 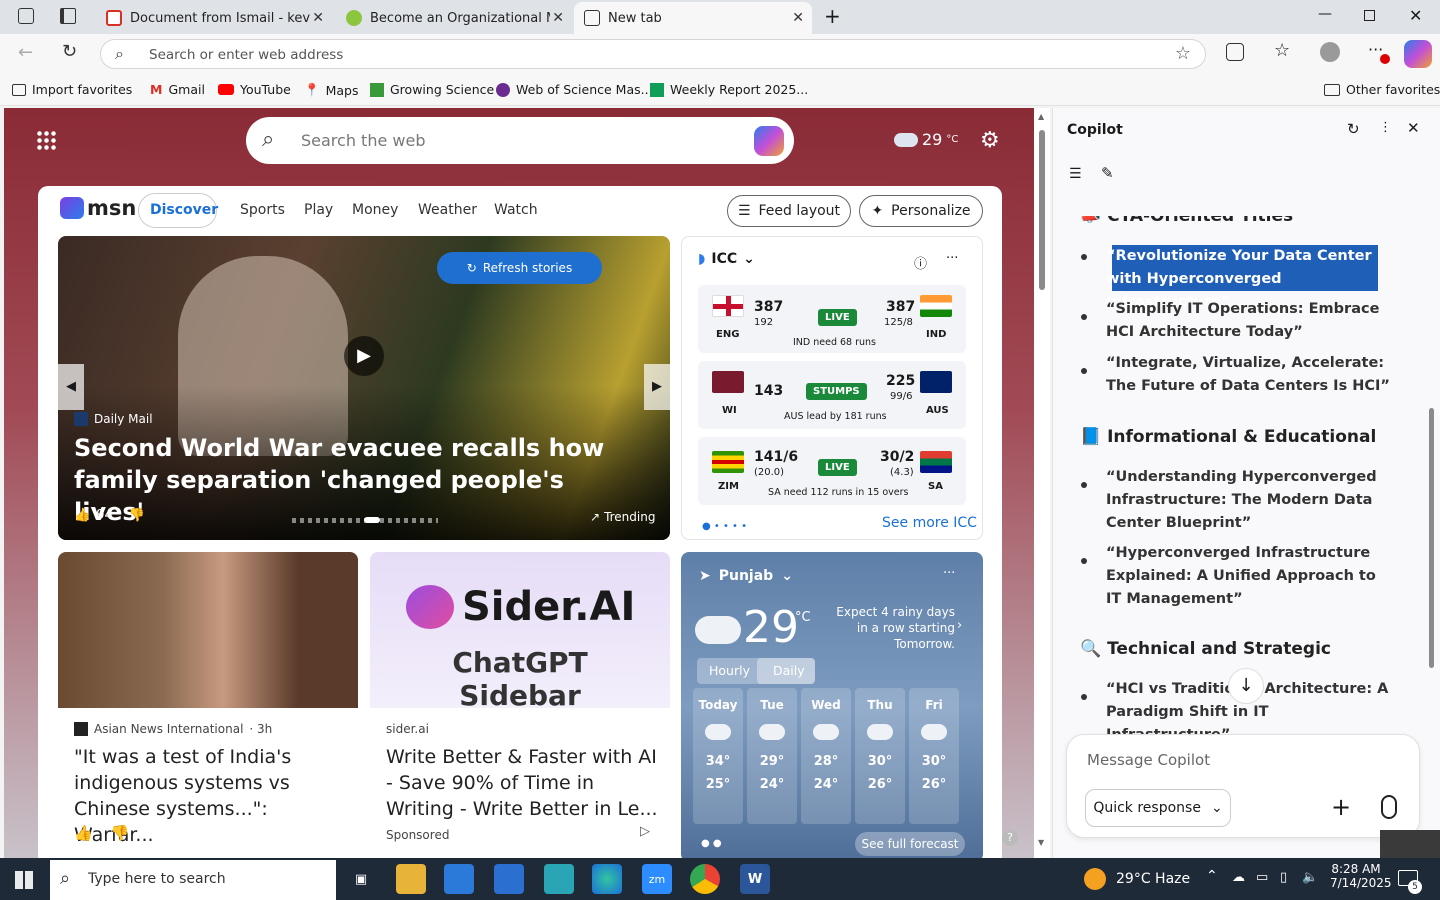 What do you see at coordinates (880, 756) in the screenshot?
I see `forecast-day: Thu 30° 26°` at bounding box center [880, 756].